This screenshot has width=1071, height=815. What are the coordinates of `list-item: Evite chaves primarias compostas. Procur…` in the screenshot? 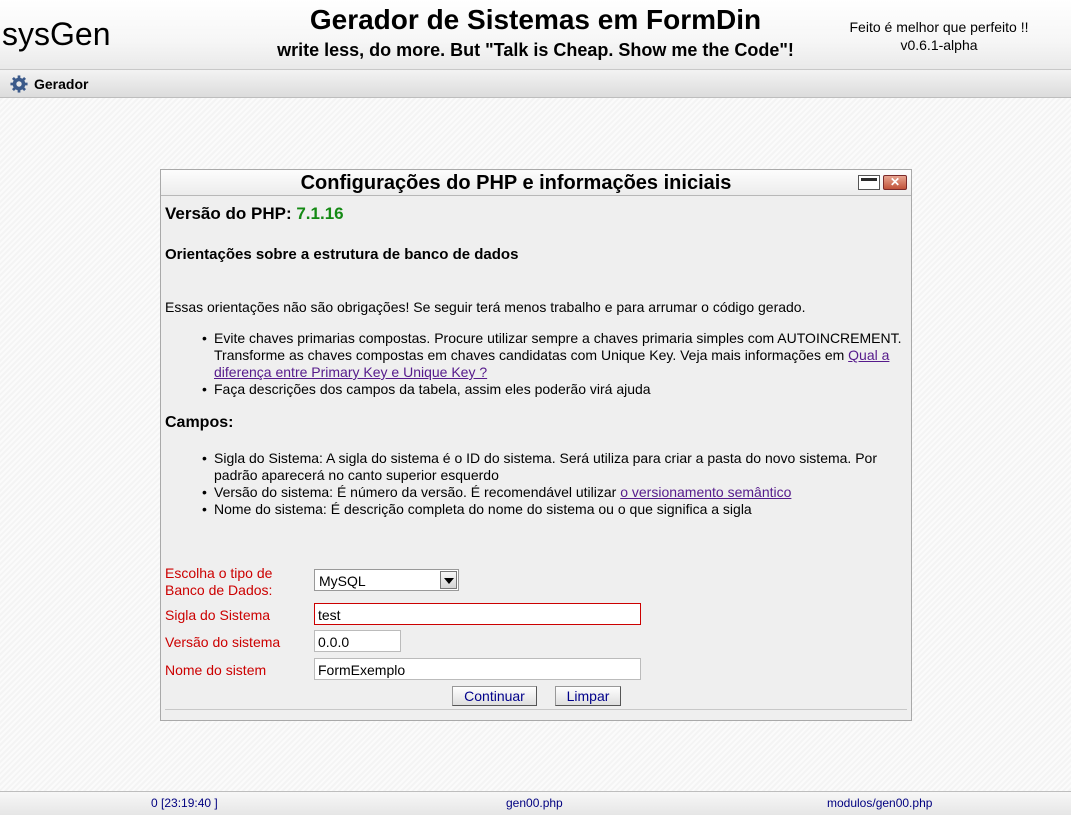 It's located at (553, 355).